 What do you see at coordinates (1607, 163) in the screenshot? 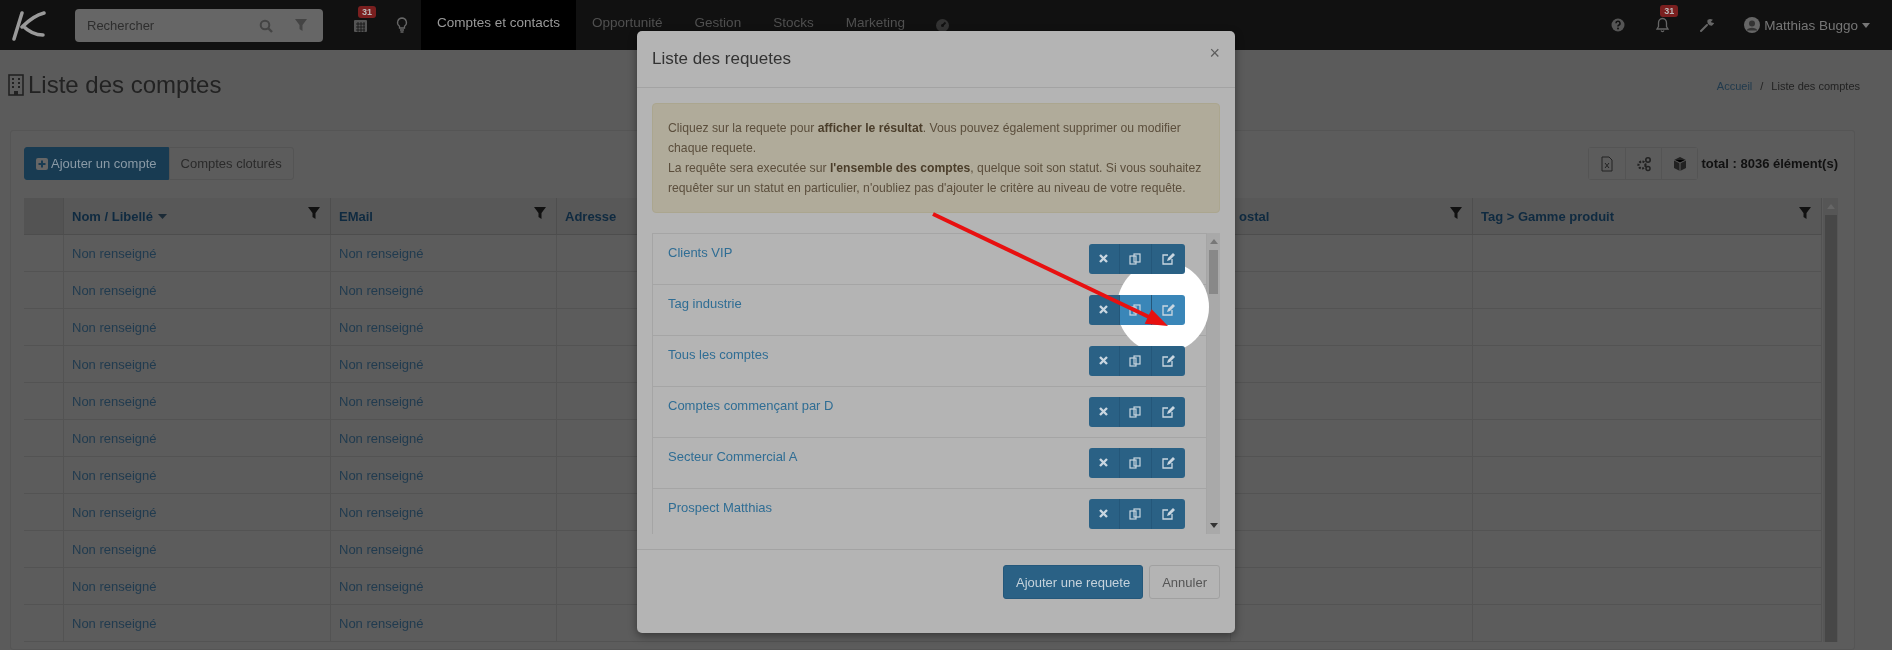
I see `excel-file-icon` at bounding box center [1607, 163].